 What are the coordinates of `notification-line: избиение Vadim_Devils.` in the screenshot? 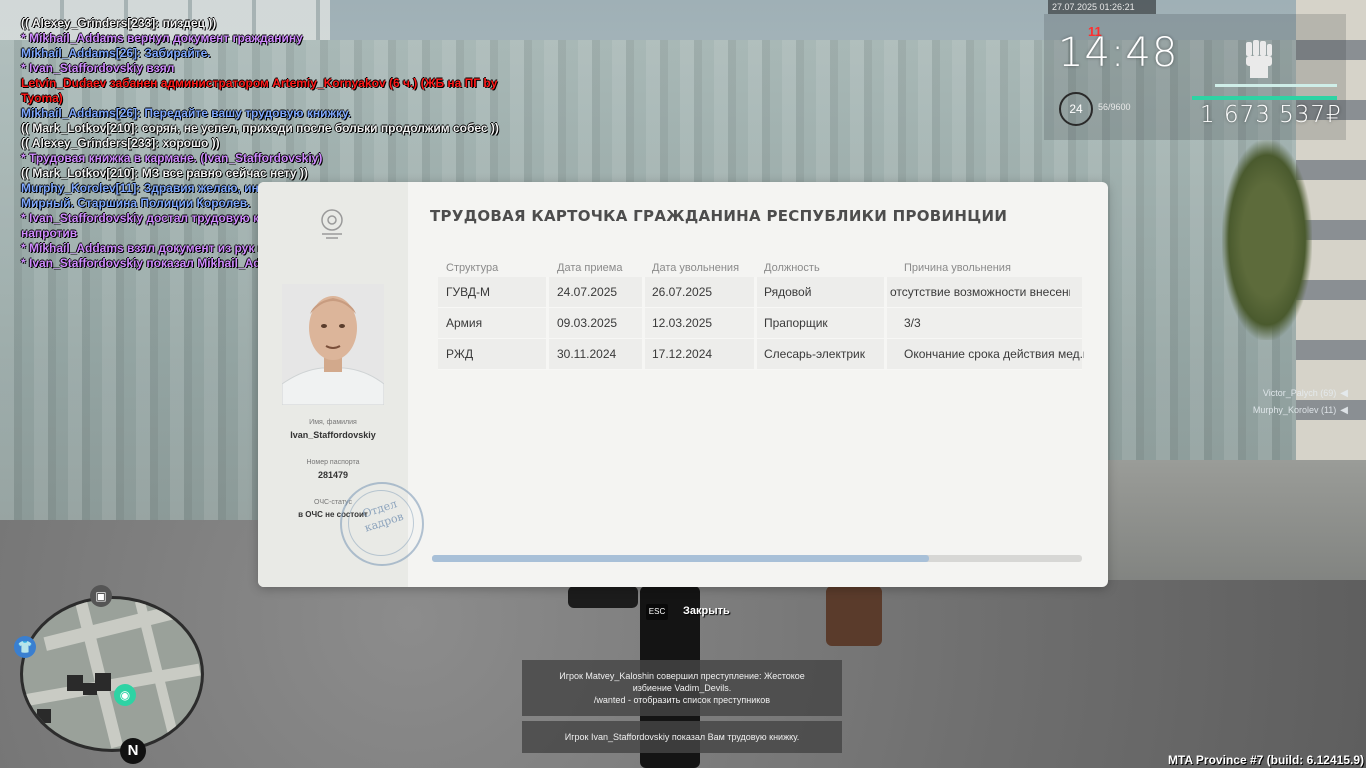 It's located at (682, 688).